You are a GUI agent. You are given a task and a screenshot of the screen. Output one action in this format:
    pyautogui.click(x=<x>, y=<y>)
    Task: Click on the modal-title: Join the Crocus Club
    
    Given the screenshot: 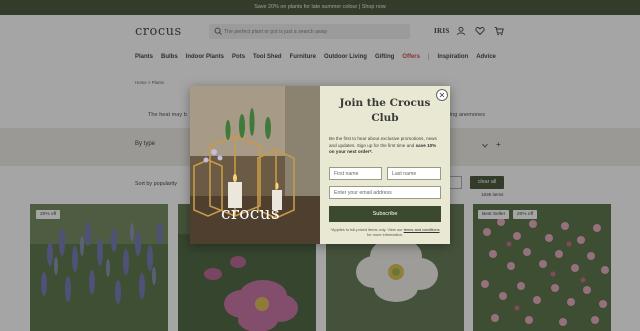 What is the action you would take?
    pyautogui.click(x=385, y=110)
    